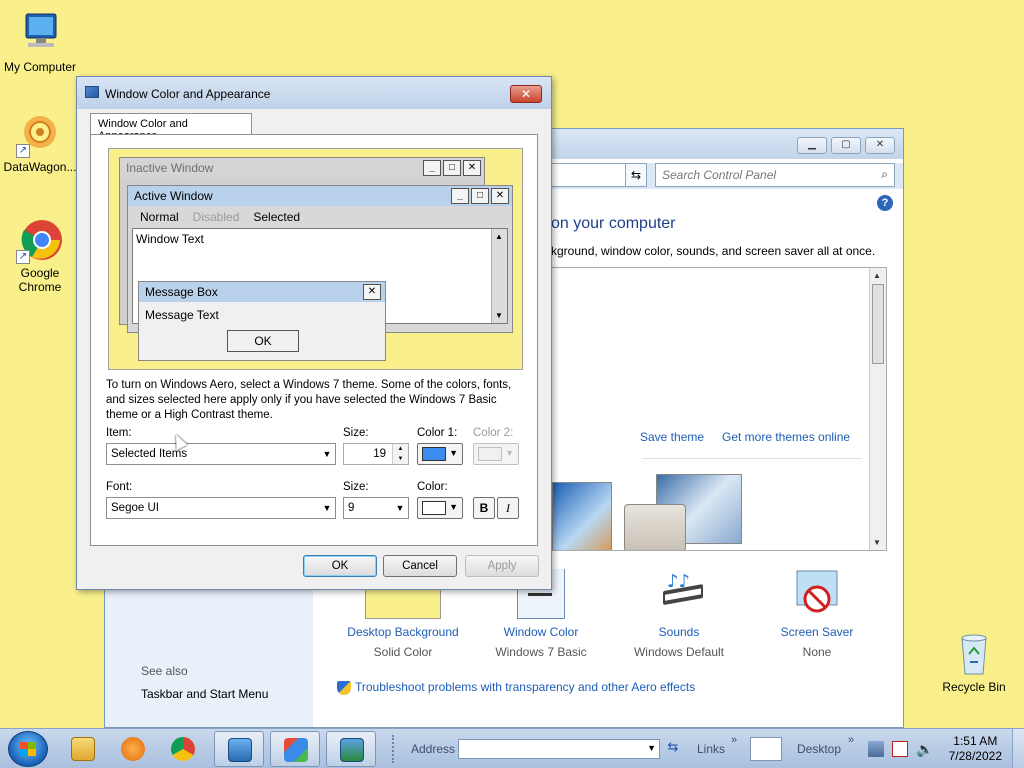 Image resolution: width=1024 pixels, height=768 pixels. What do you see at coordinates (403, 632) in the screenshot?
I see `item-title: Desktop Background` at bounding box center [403, 632].